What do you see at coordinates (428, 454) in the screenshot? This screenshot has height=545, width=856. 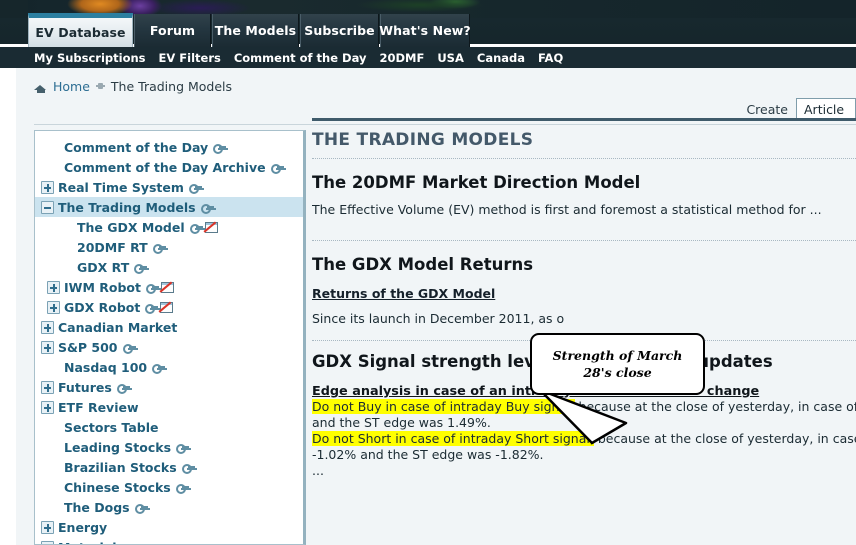 I see `short-signal-line2: -1.02% and the ST edge was -1.82%.` at bounding box center [428, 454].